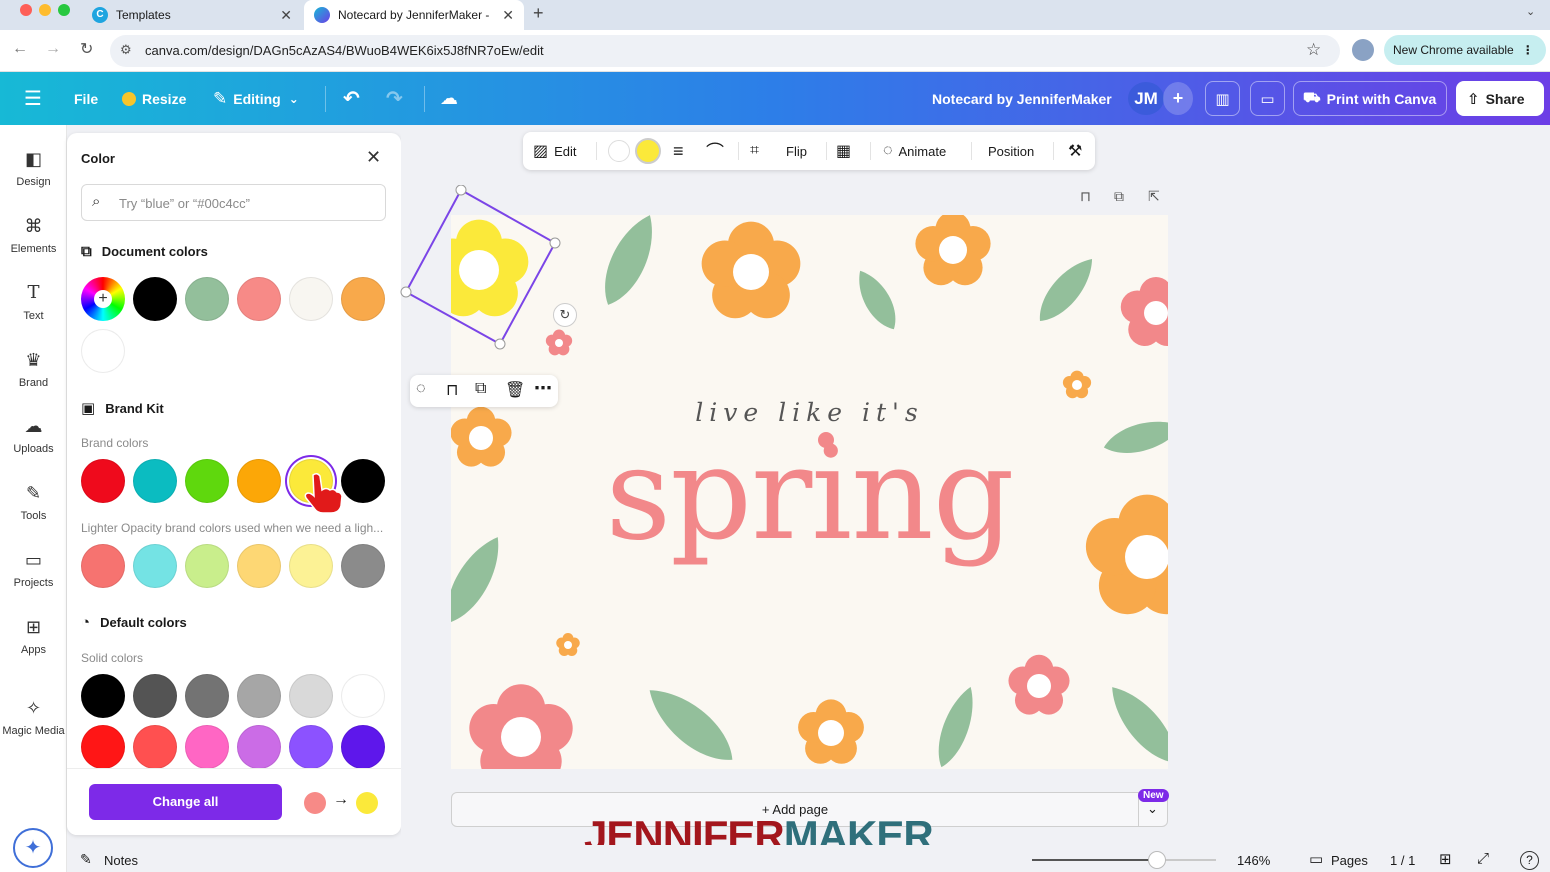 Image resolution: width=1550 pixels, height=872 pixels. What do you see at coordinates (64, 10) in the screenshot?
I see `maximize-window-button` at bounding box center [64, 10].